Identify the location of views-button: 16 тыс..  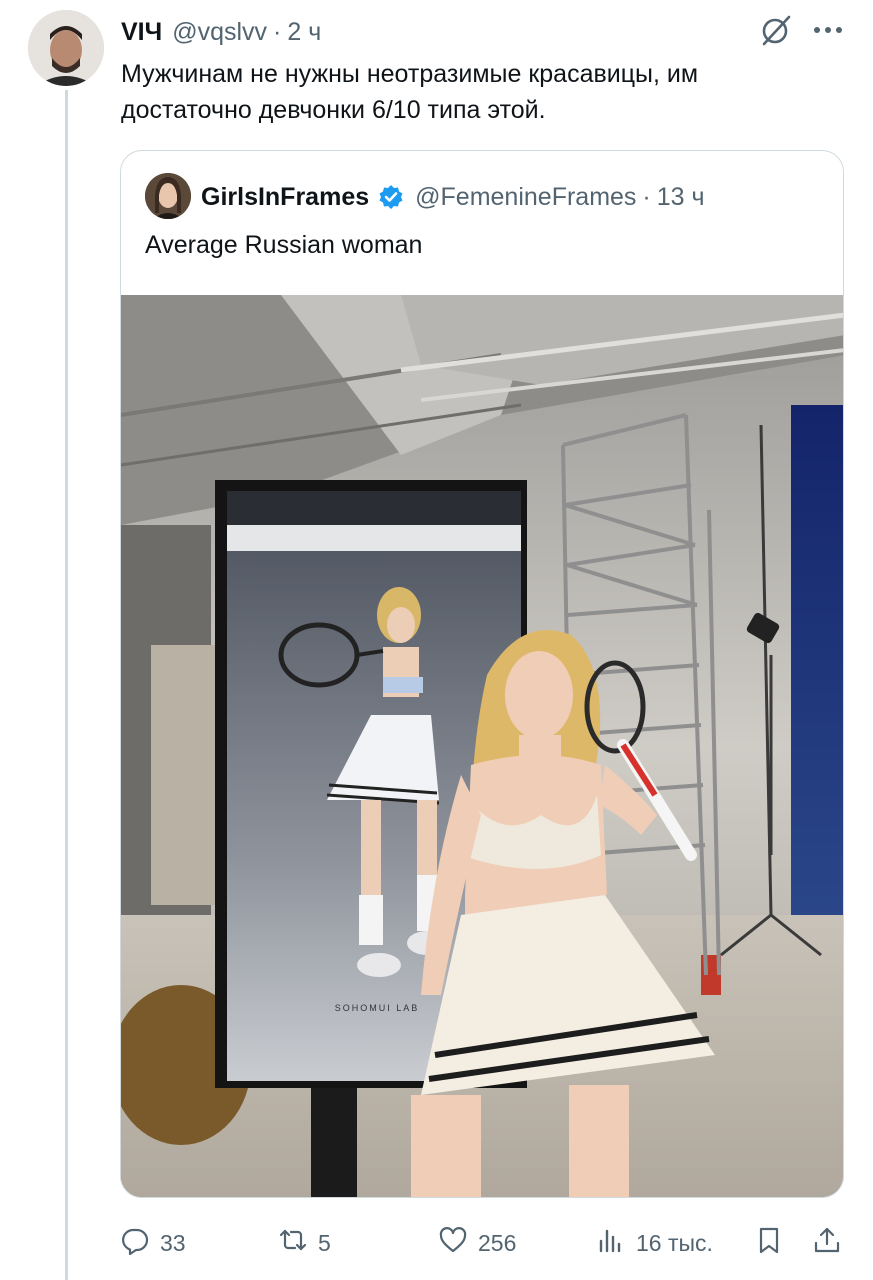
(654, 1243).